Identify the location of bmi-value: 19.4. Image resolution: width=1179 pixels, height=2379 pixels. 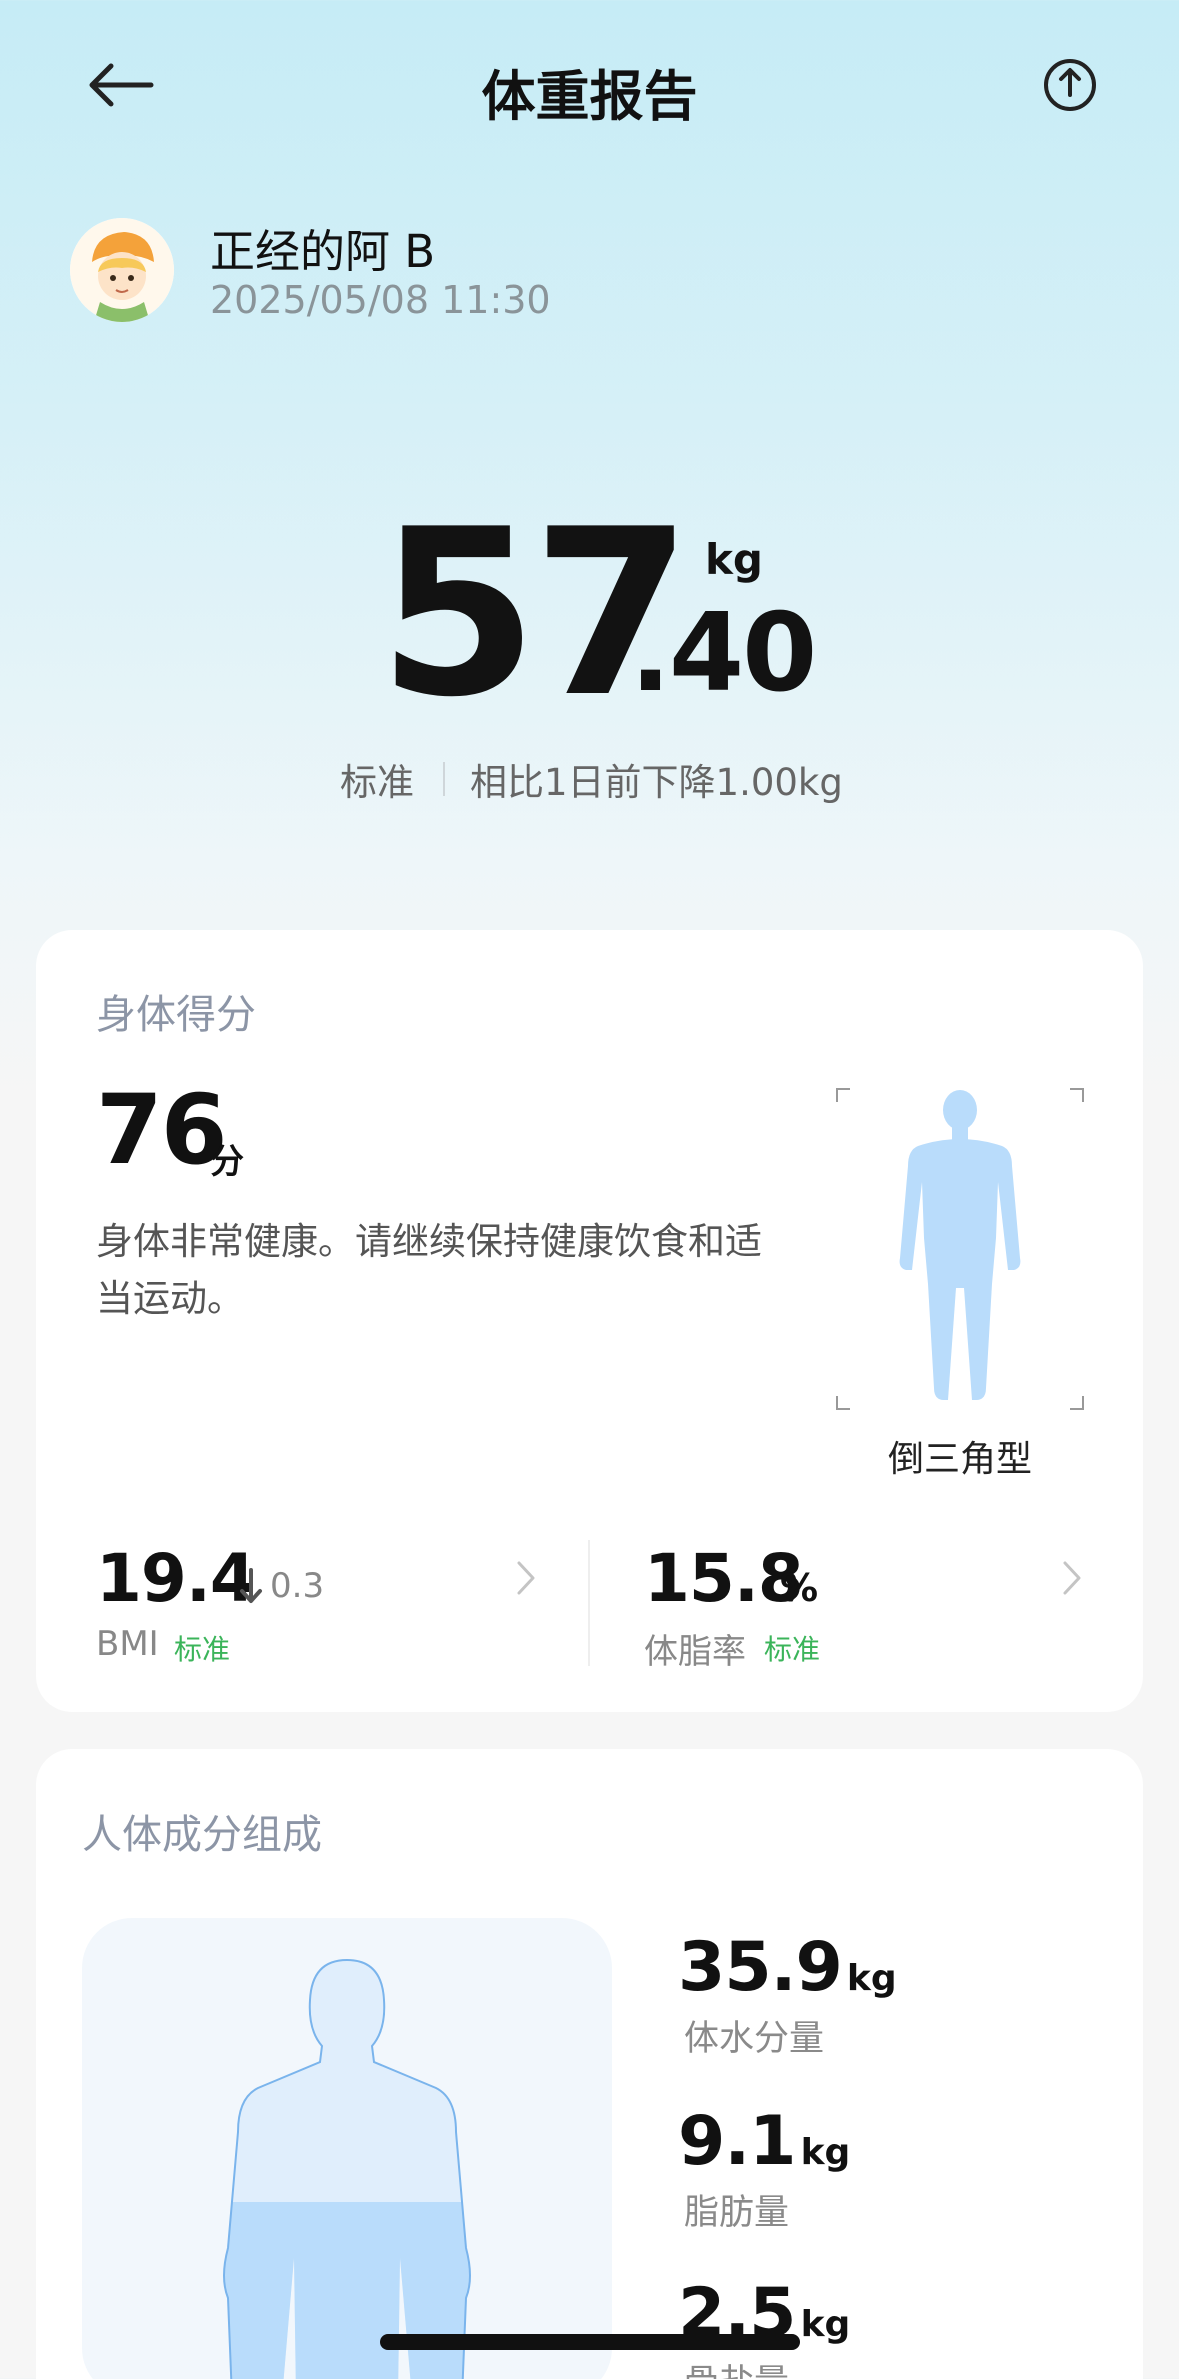
(176, 1578).